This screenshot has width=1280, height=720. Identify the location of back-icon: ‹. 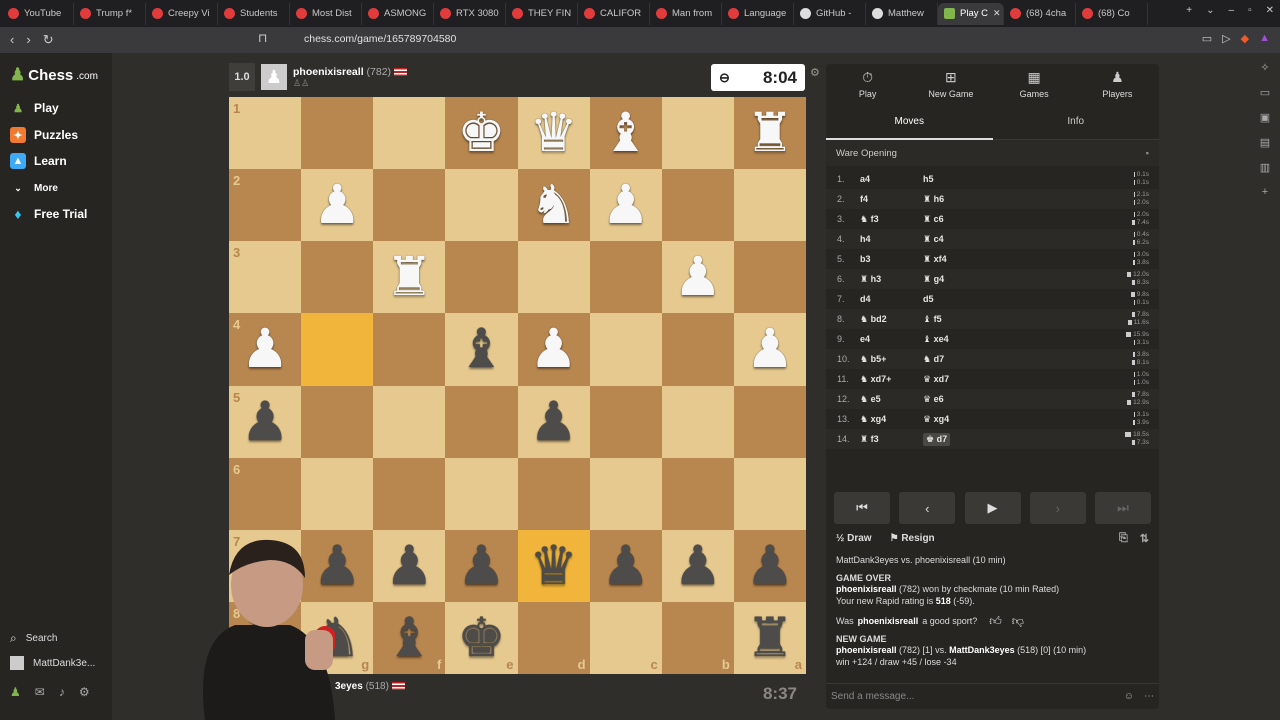
(12, 40).